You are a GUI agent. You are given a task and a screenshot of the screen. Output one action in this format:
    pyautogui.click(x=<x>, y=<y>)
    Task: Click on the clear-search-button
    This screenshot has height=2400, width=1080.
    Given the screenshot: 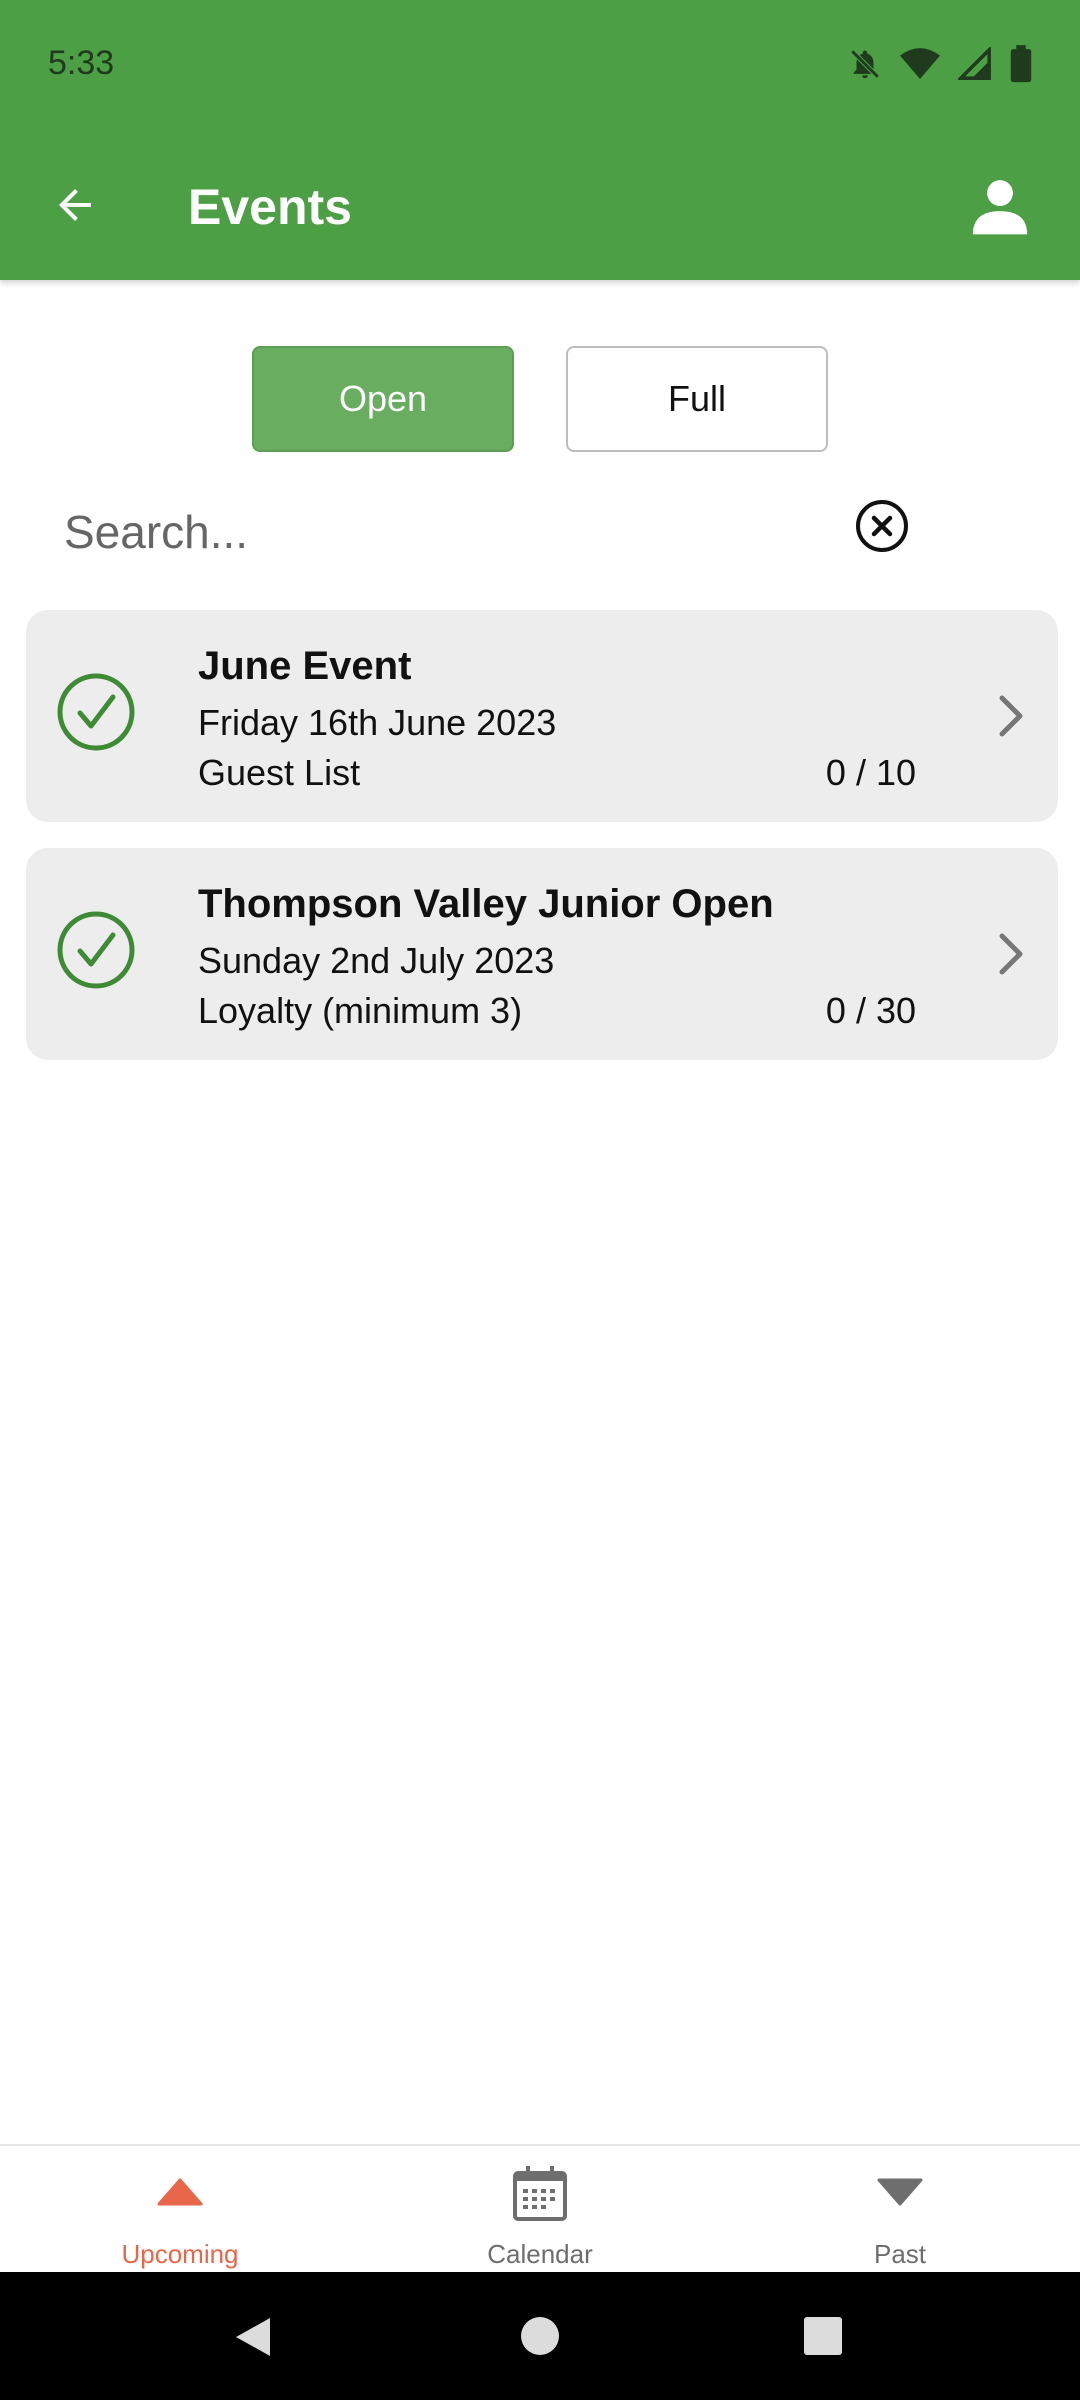 What is the action you would take?
    pyautogui.click(x=882, y=526)
    